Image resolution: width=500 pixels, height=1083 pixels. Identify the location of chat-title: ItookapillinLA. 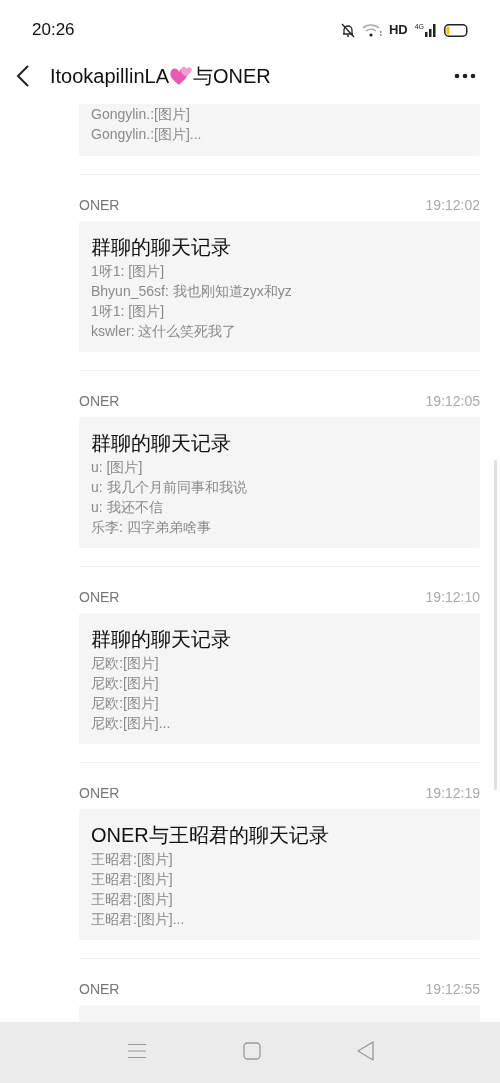
(109, 76).